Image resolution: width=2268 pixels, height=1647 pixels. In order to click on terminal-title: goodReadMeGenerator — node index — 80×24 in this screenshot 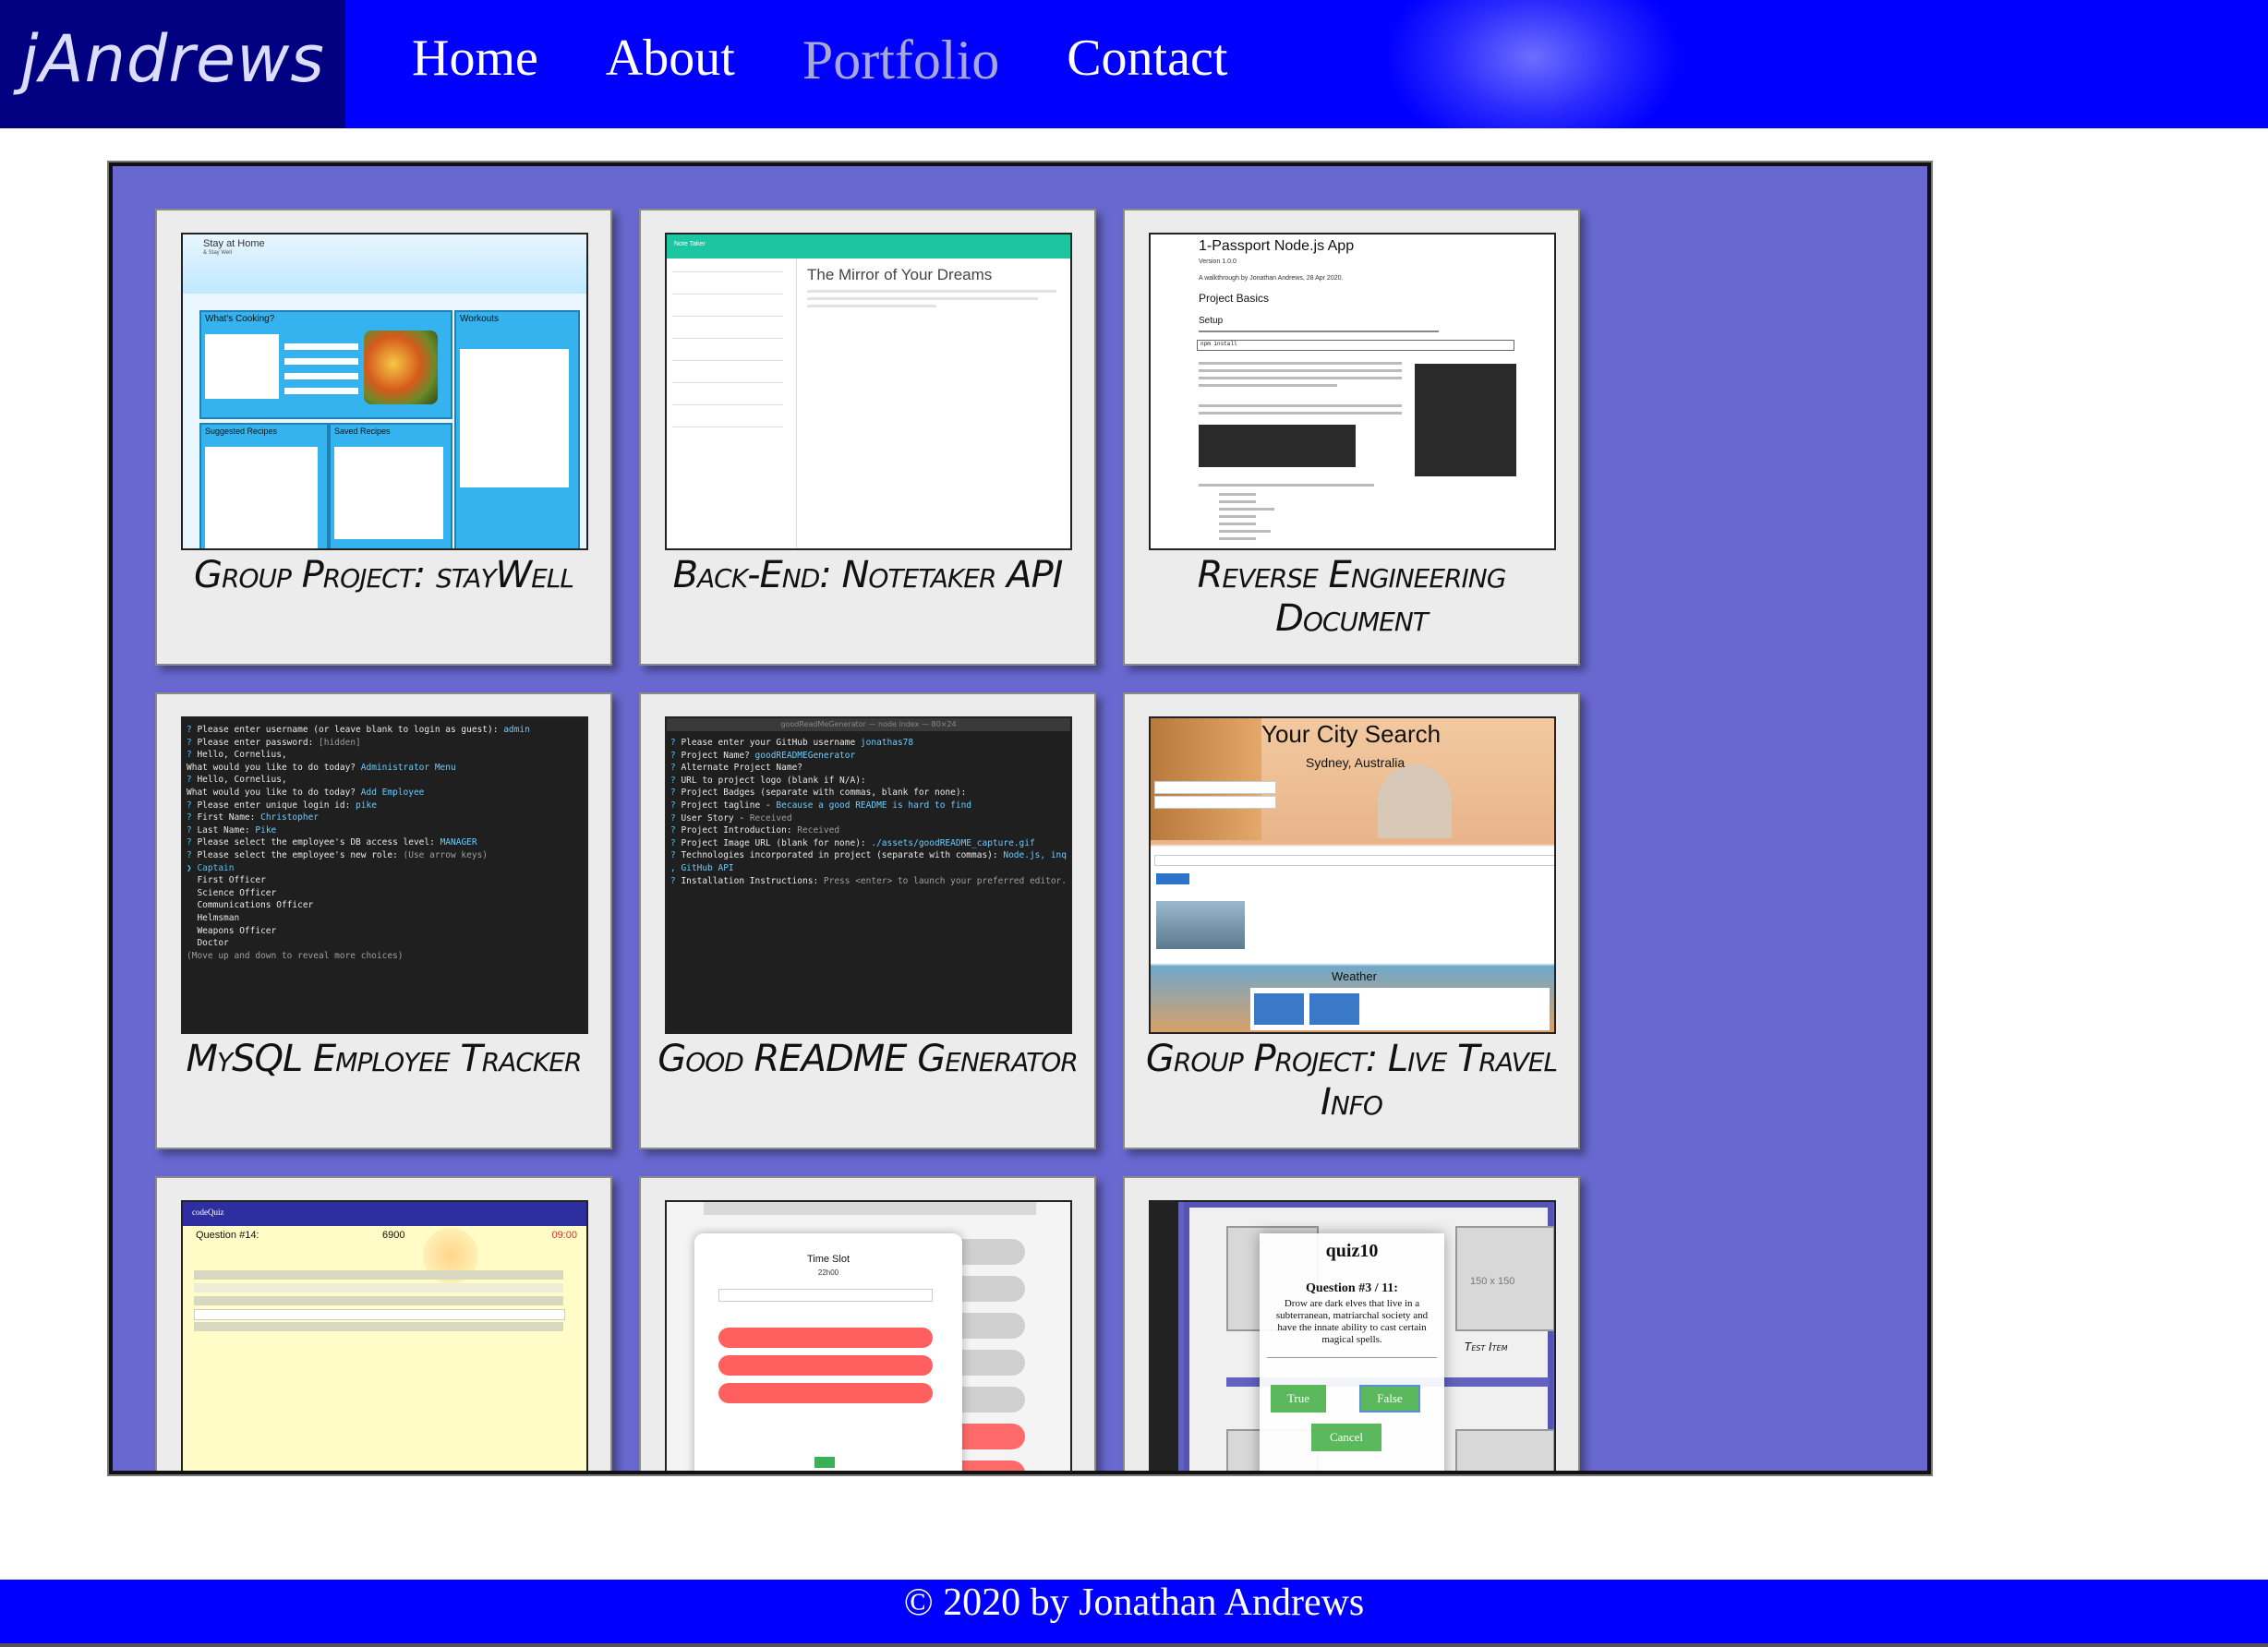, I will do `click(868, 724)`.